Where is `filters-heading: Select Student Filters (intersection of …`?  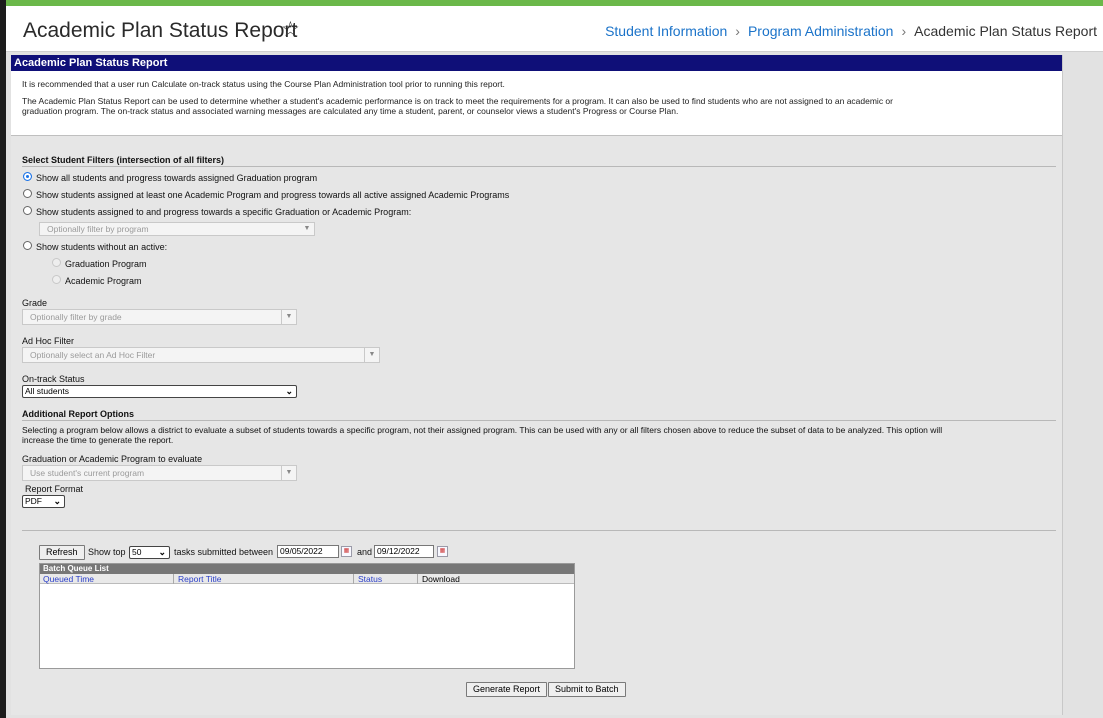 filters-heading: Select Student Filters (intersection of … is located at coordinates (123, 160).